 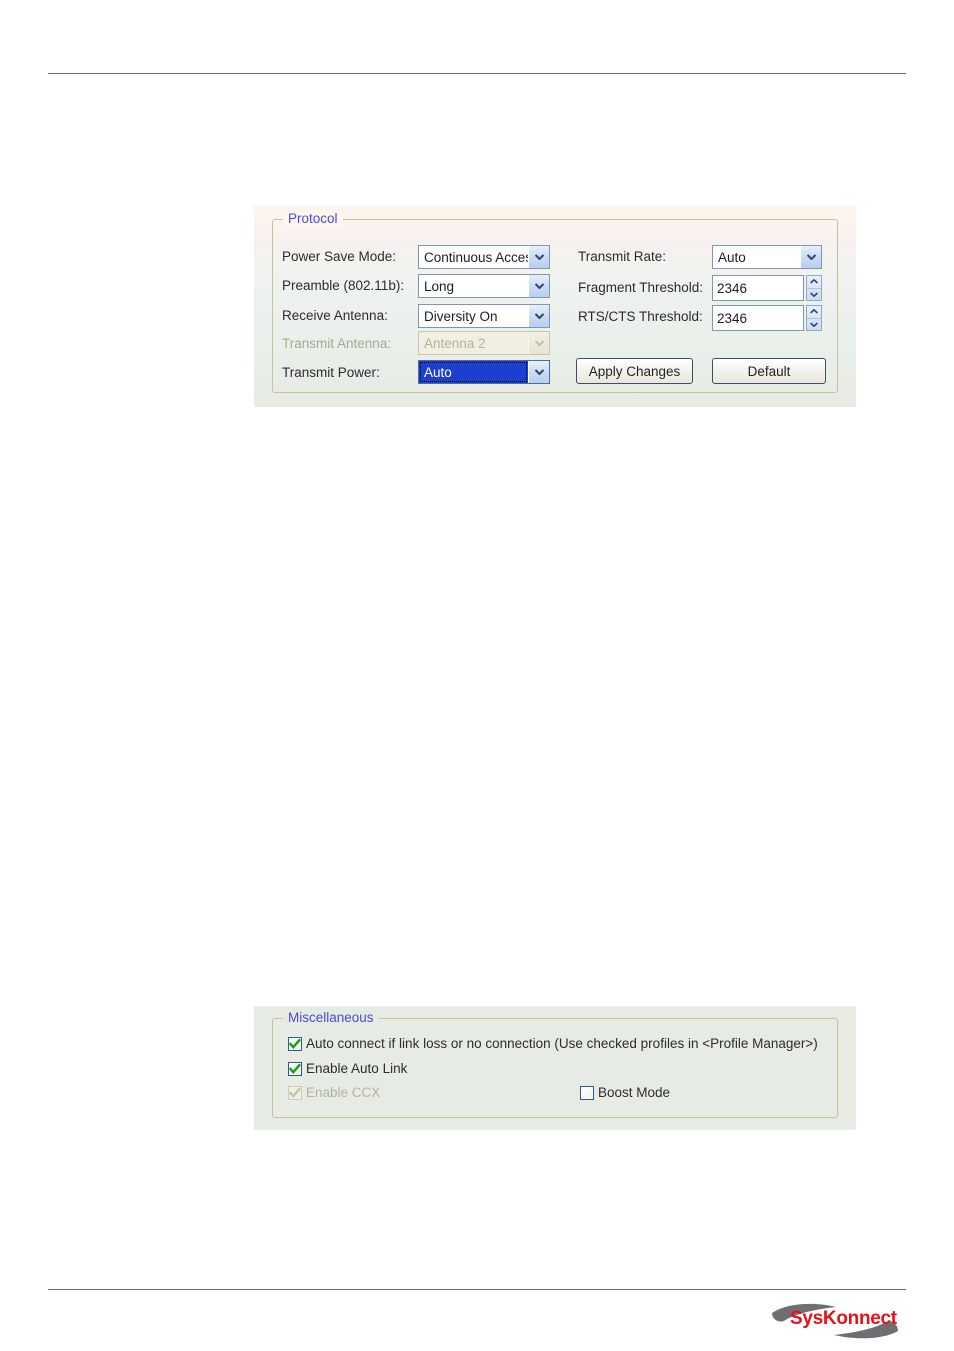 I want to click on checkbox-label-enable-auto-link: Enable Auto Link, so click(x=357, y=1068).